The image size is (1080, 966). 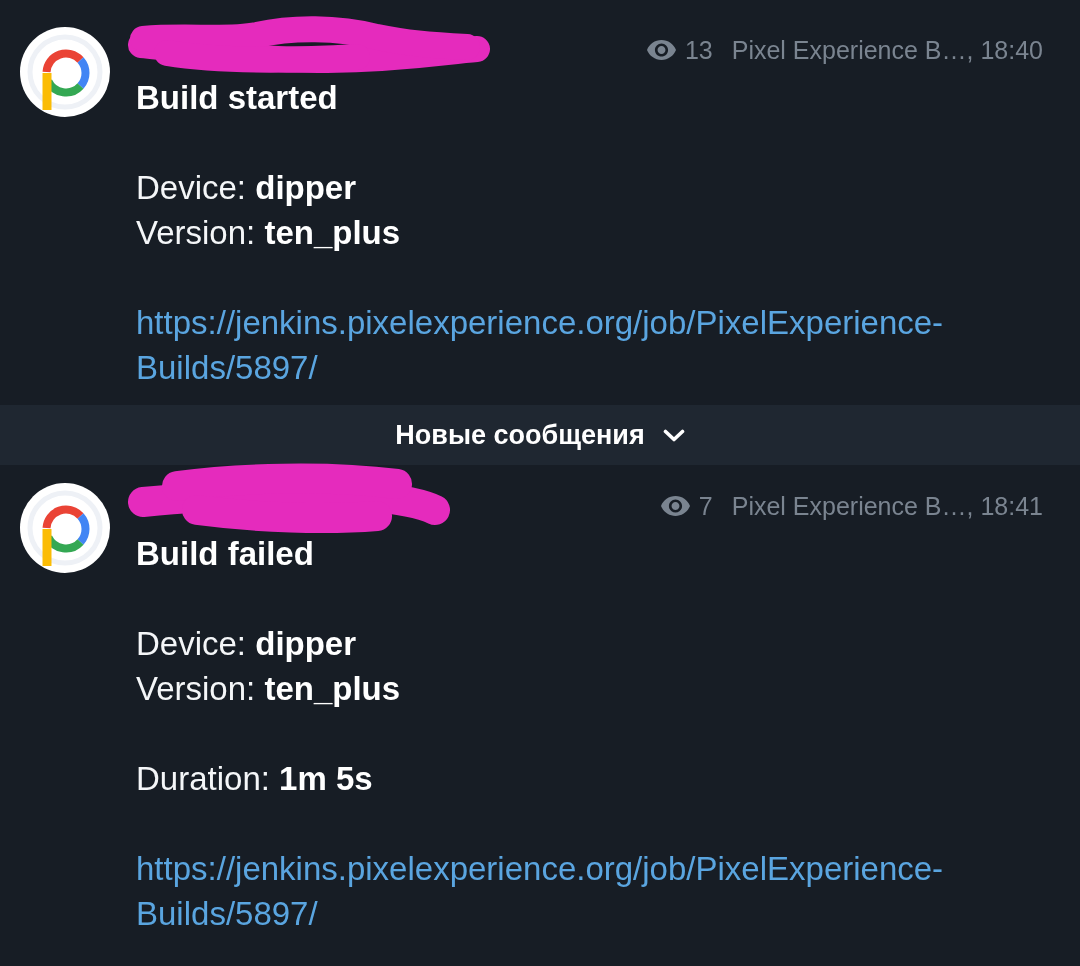 I want to click on message-title: Build failed, so click(x=225, y=554).